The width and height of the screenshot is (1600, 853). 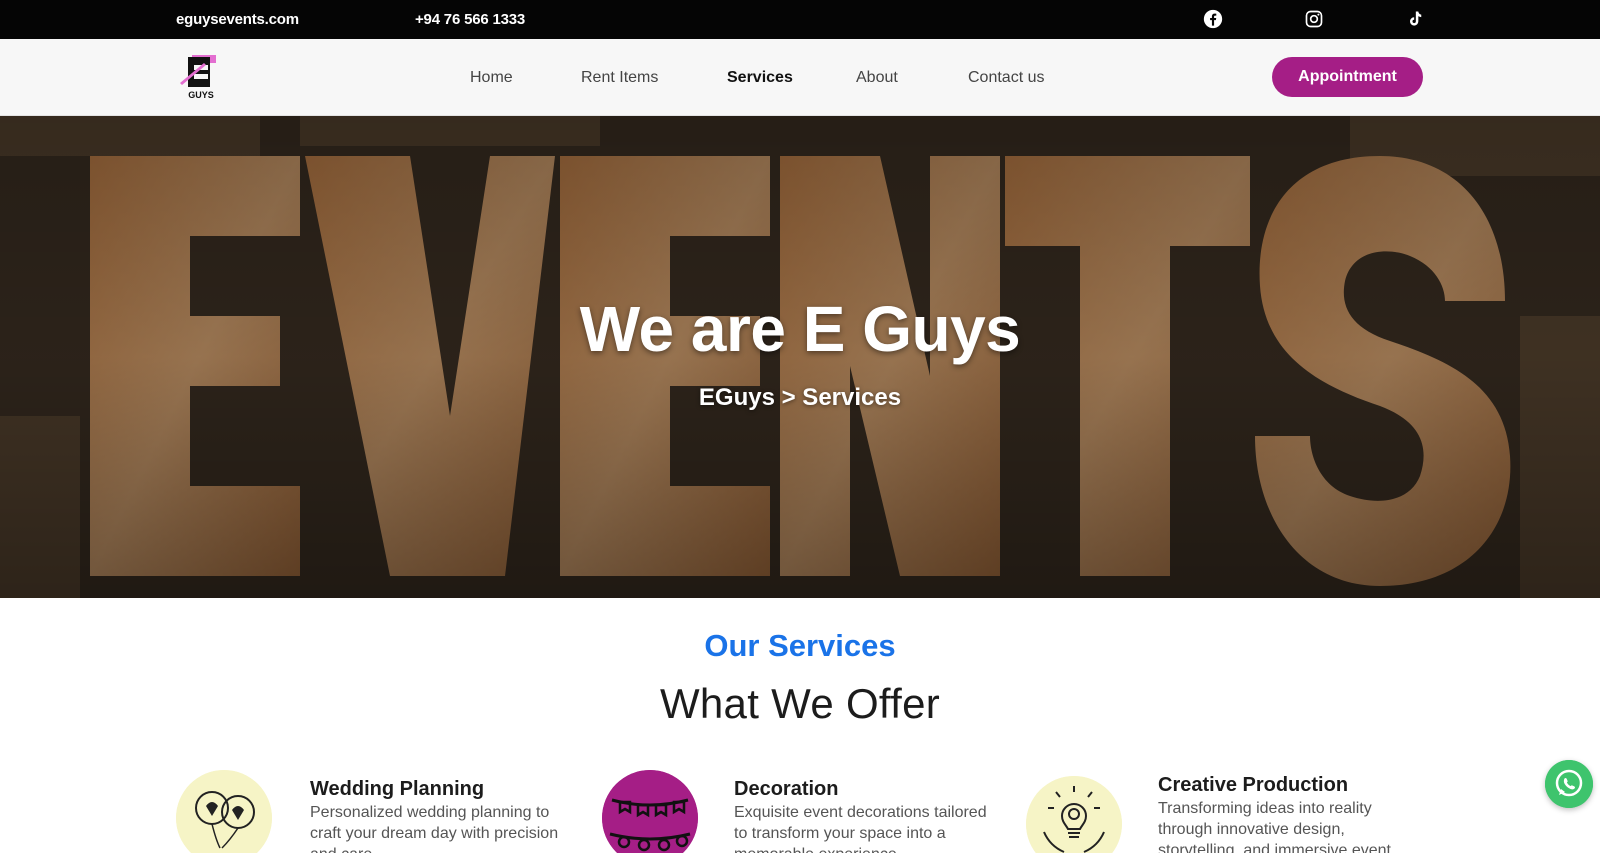 What do you see at coordinates (1074, 814) in the screenshot?
I see `lightbulb-gear-icon` at bounding box center [1074, 814].